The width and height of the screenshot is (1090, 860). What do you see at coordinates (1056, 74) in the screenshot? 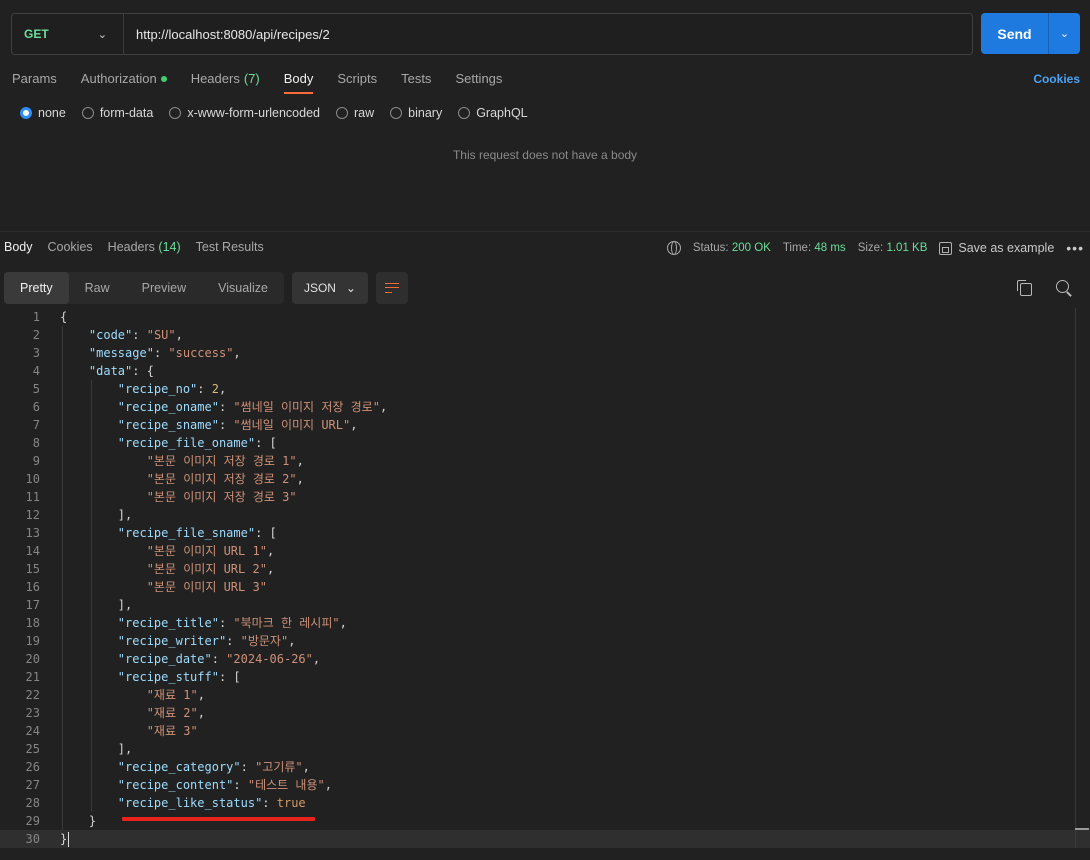
I see `cookies-link: Cookies` at bounding box center [1056, 74].